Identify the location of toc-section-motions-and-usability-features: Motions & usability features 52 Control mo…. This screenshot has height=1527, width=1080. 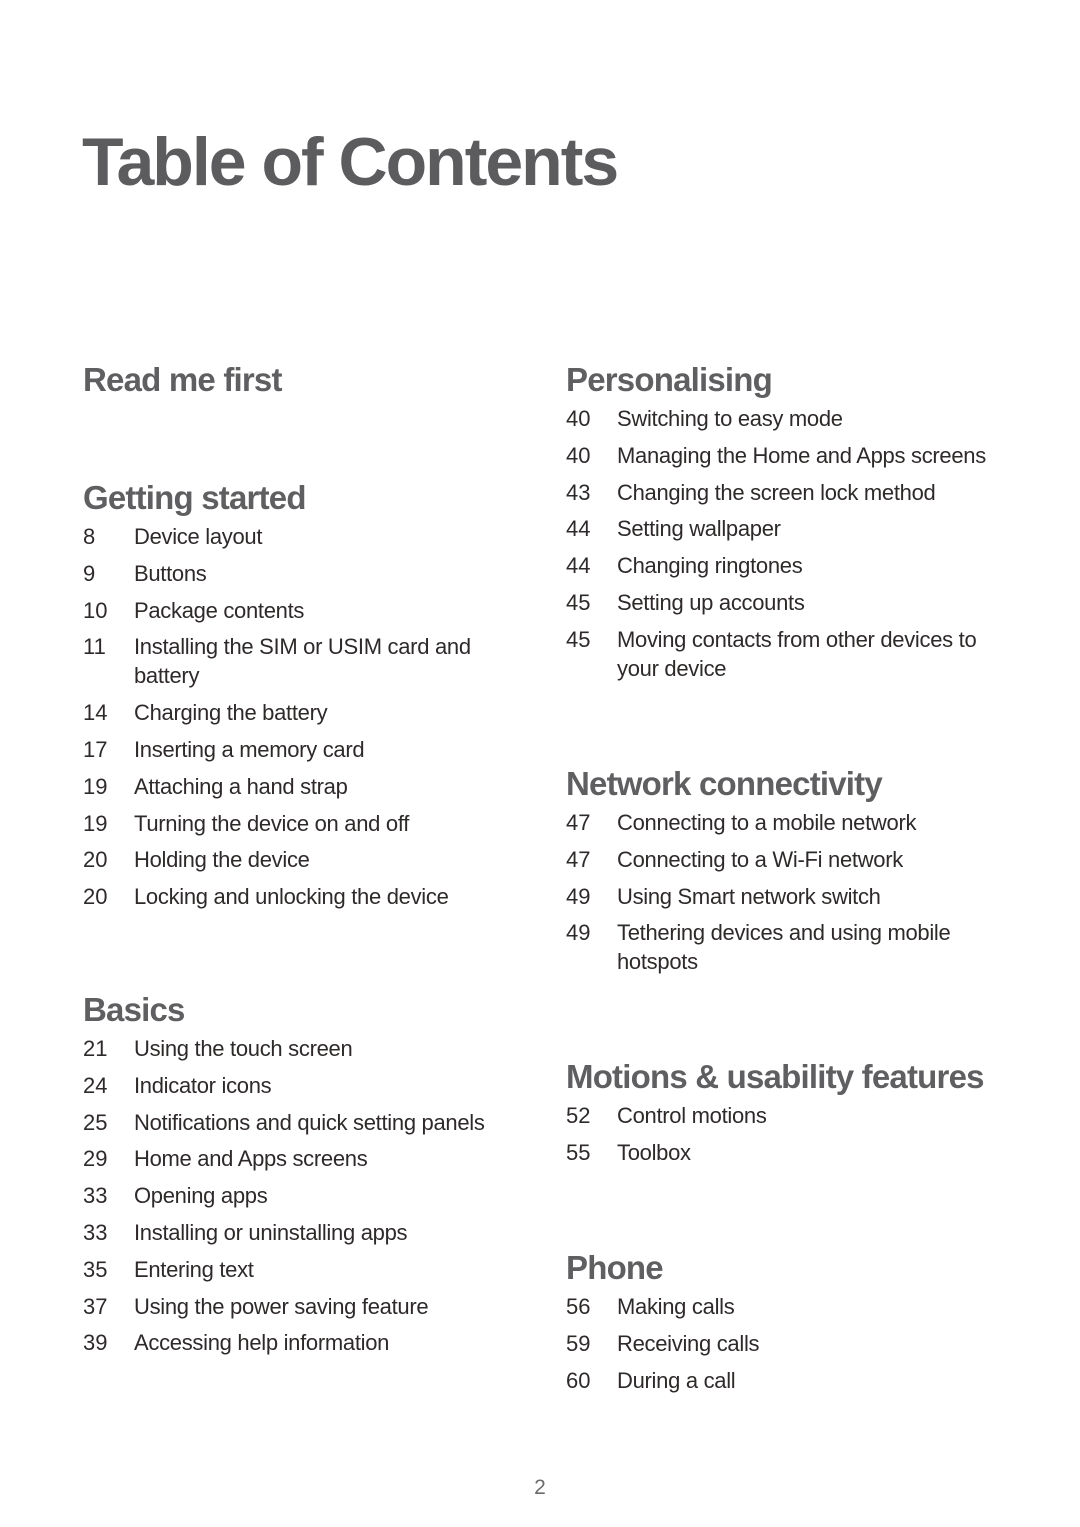
(786, 1116).